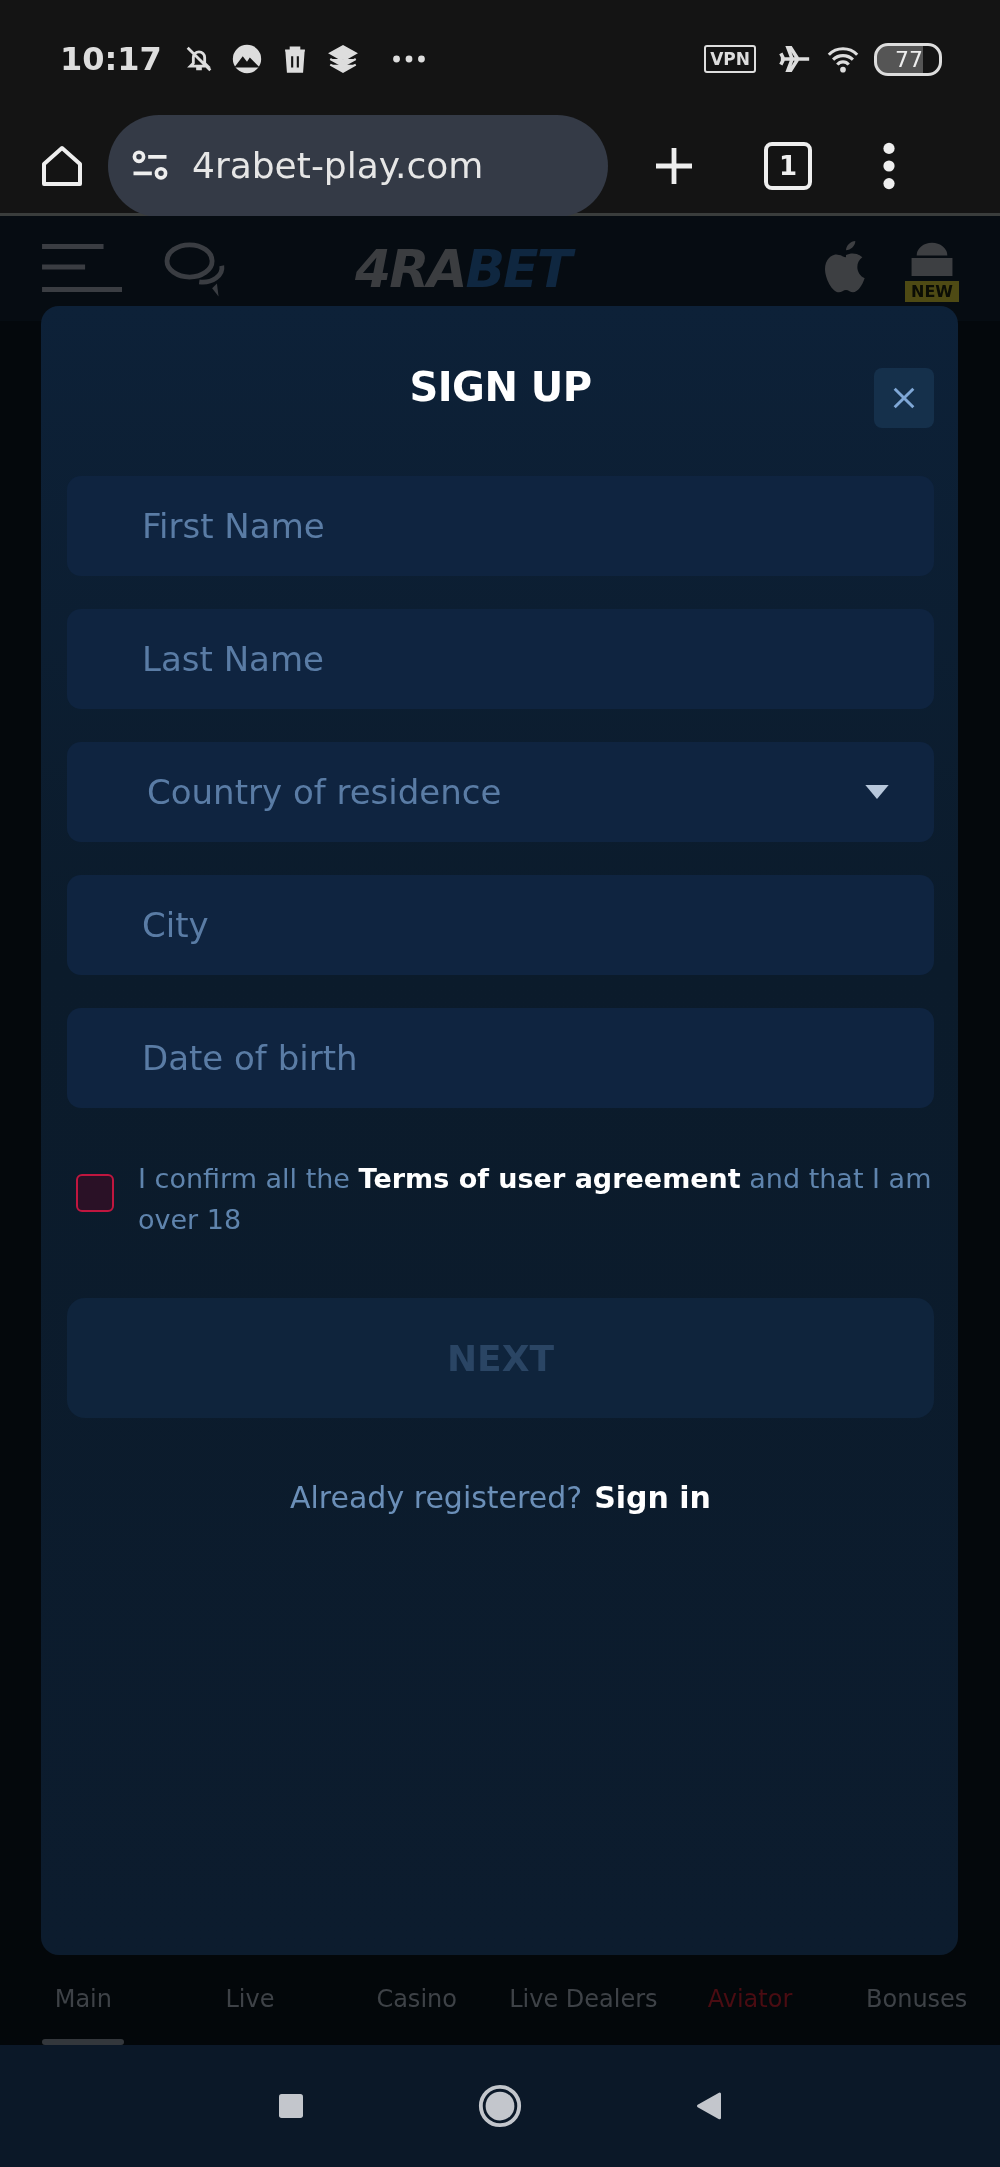 This screenshot has height=2167, width=1000. I want to click on input-field: First Name, so click(500, 526).